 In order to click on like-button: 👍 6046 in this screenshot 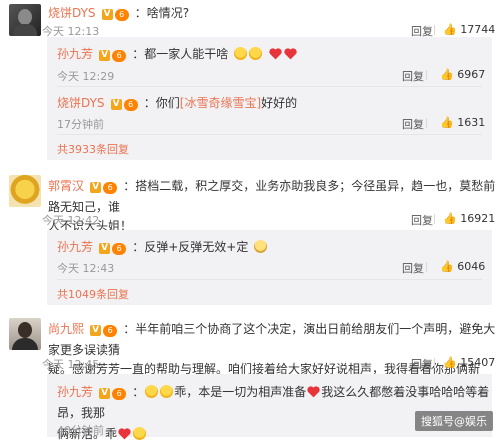, I will do `click(462, 266)`.